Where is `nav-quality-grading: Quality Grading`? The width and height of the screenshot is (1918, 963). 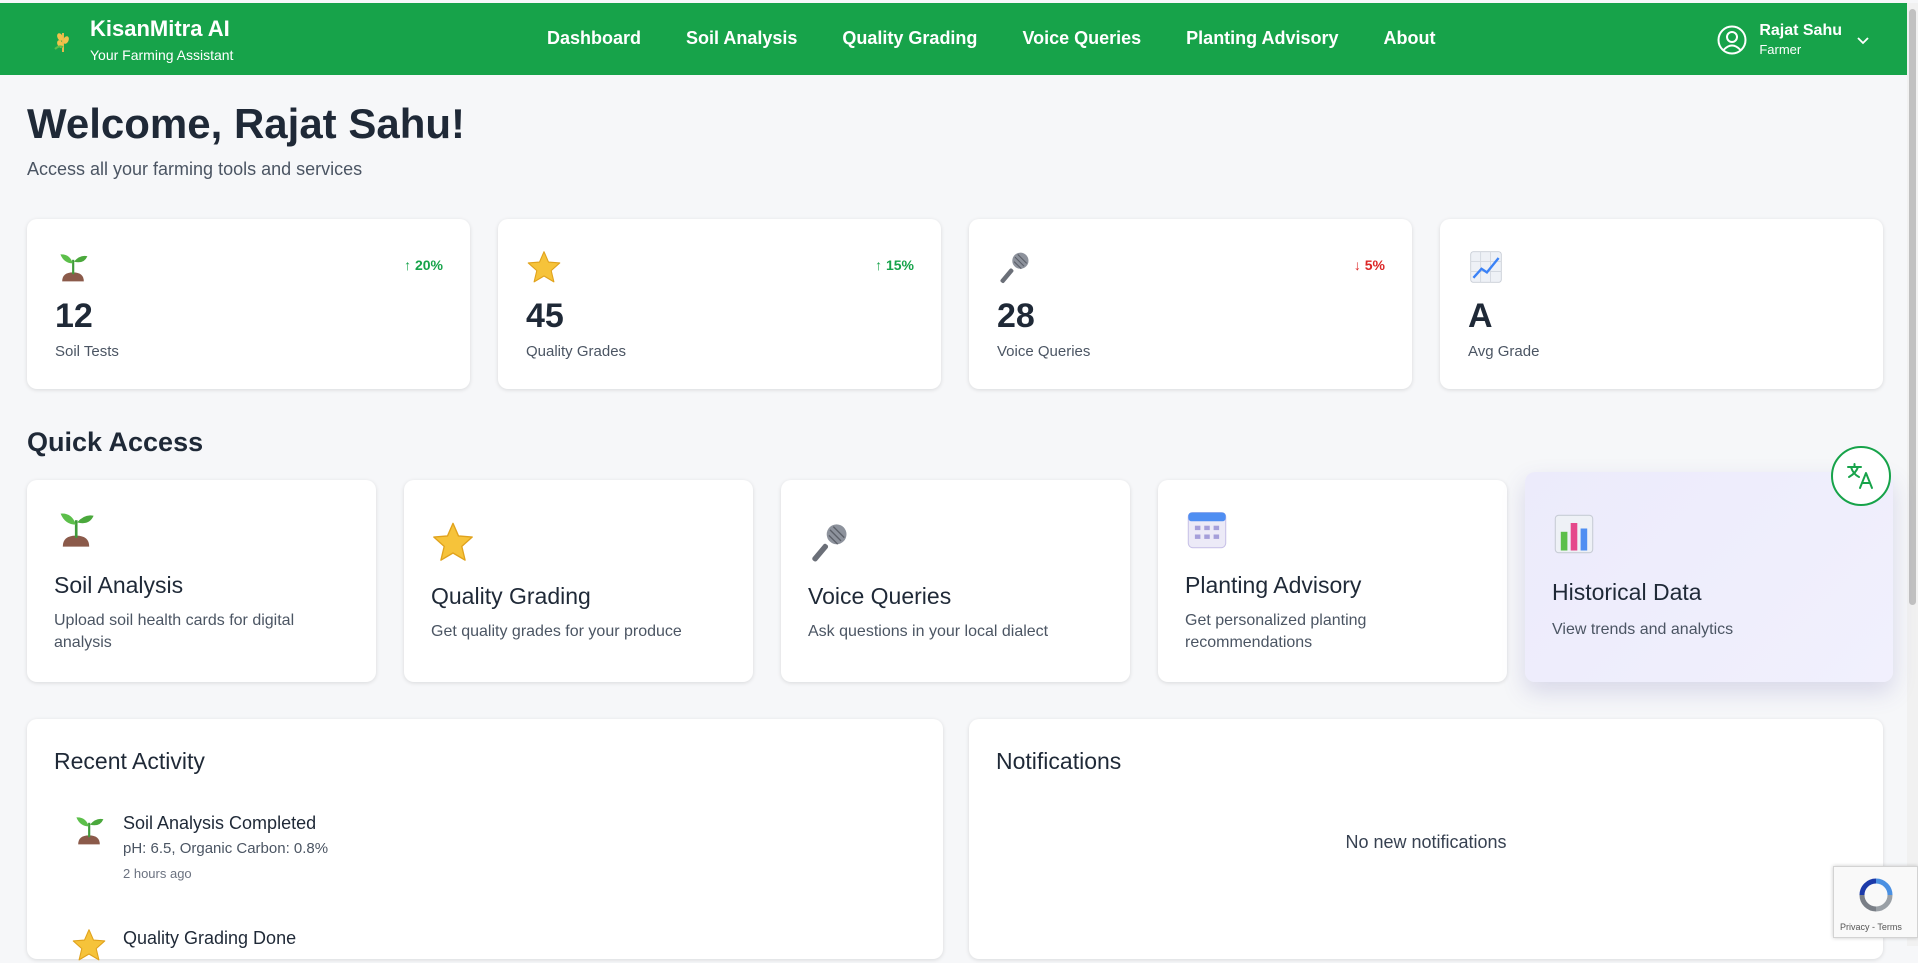
nav-quality-grading: Quality Grading is located at coordinates (909, 38).